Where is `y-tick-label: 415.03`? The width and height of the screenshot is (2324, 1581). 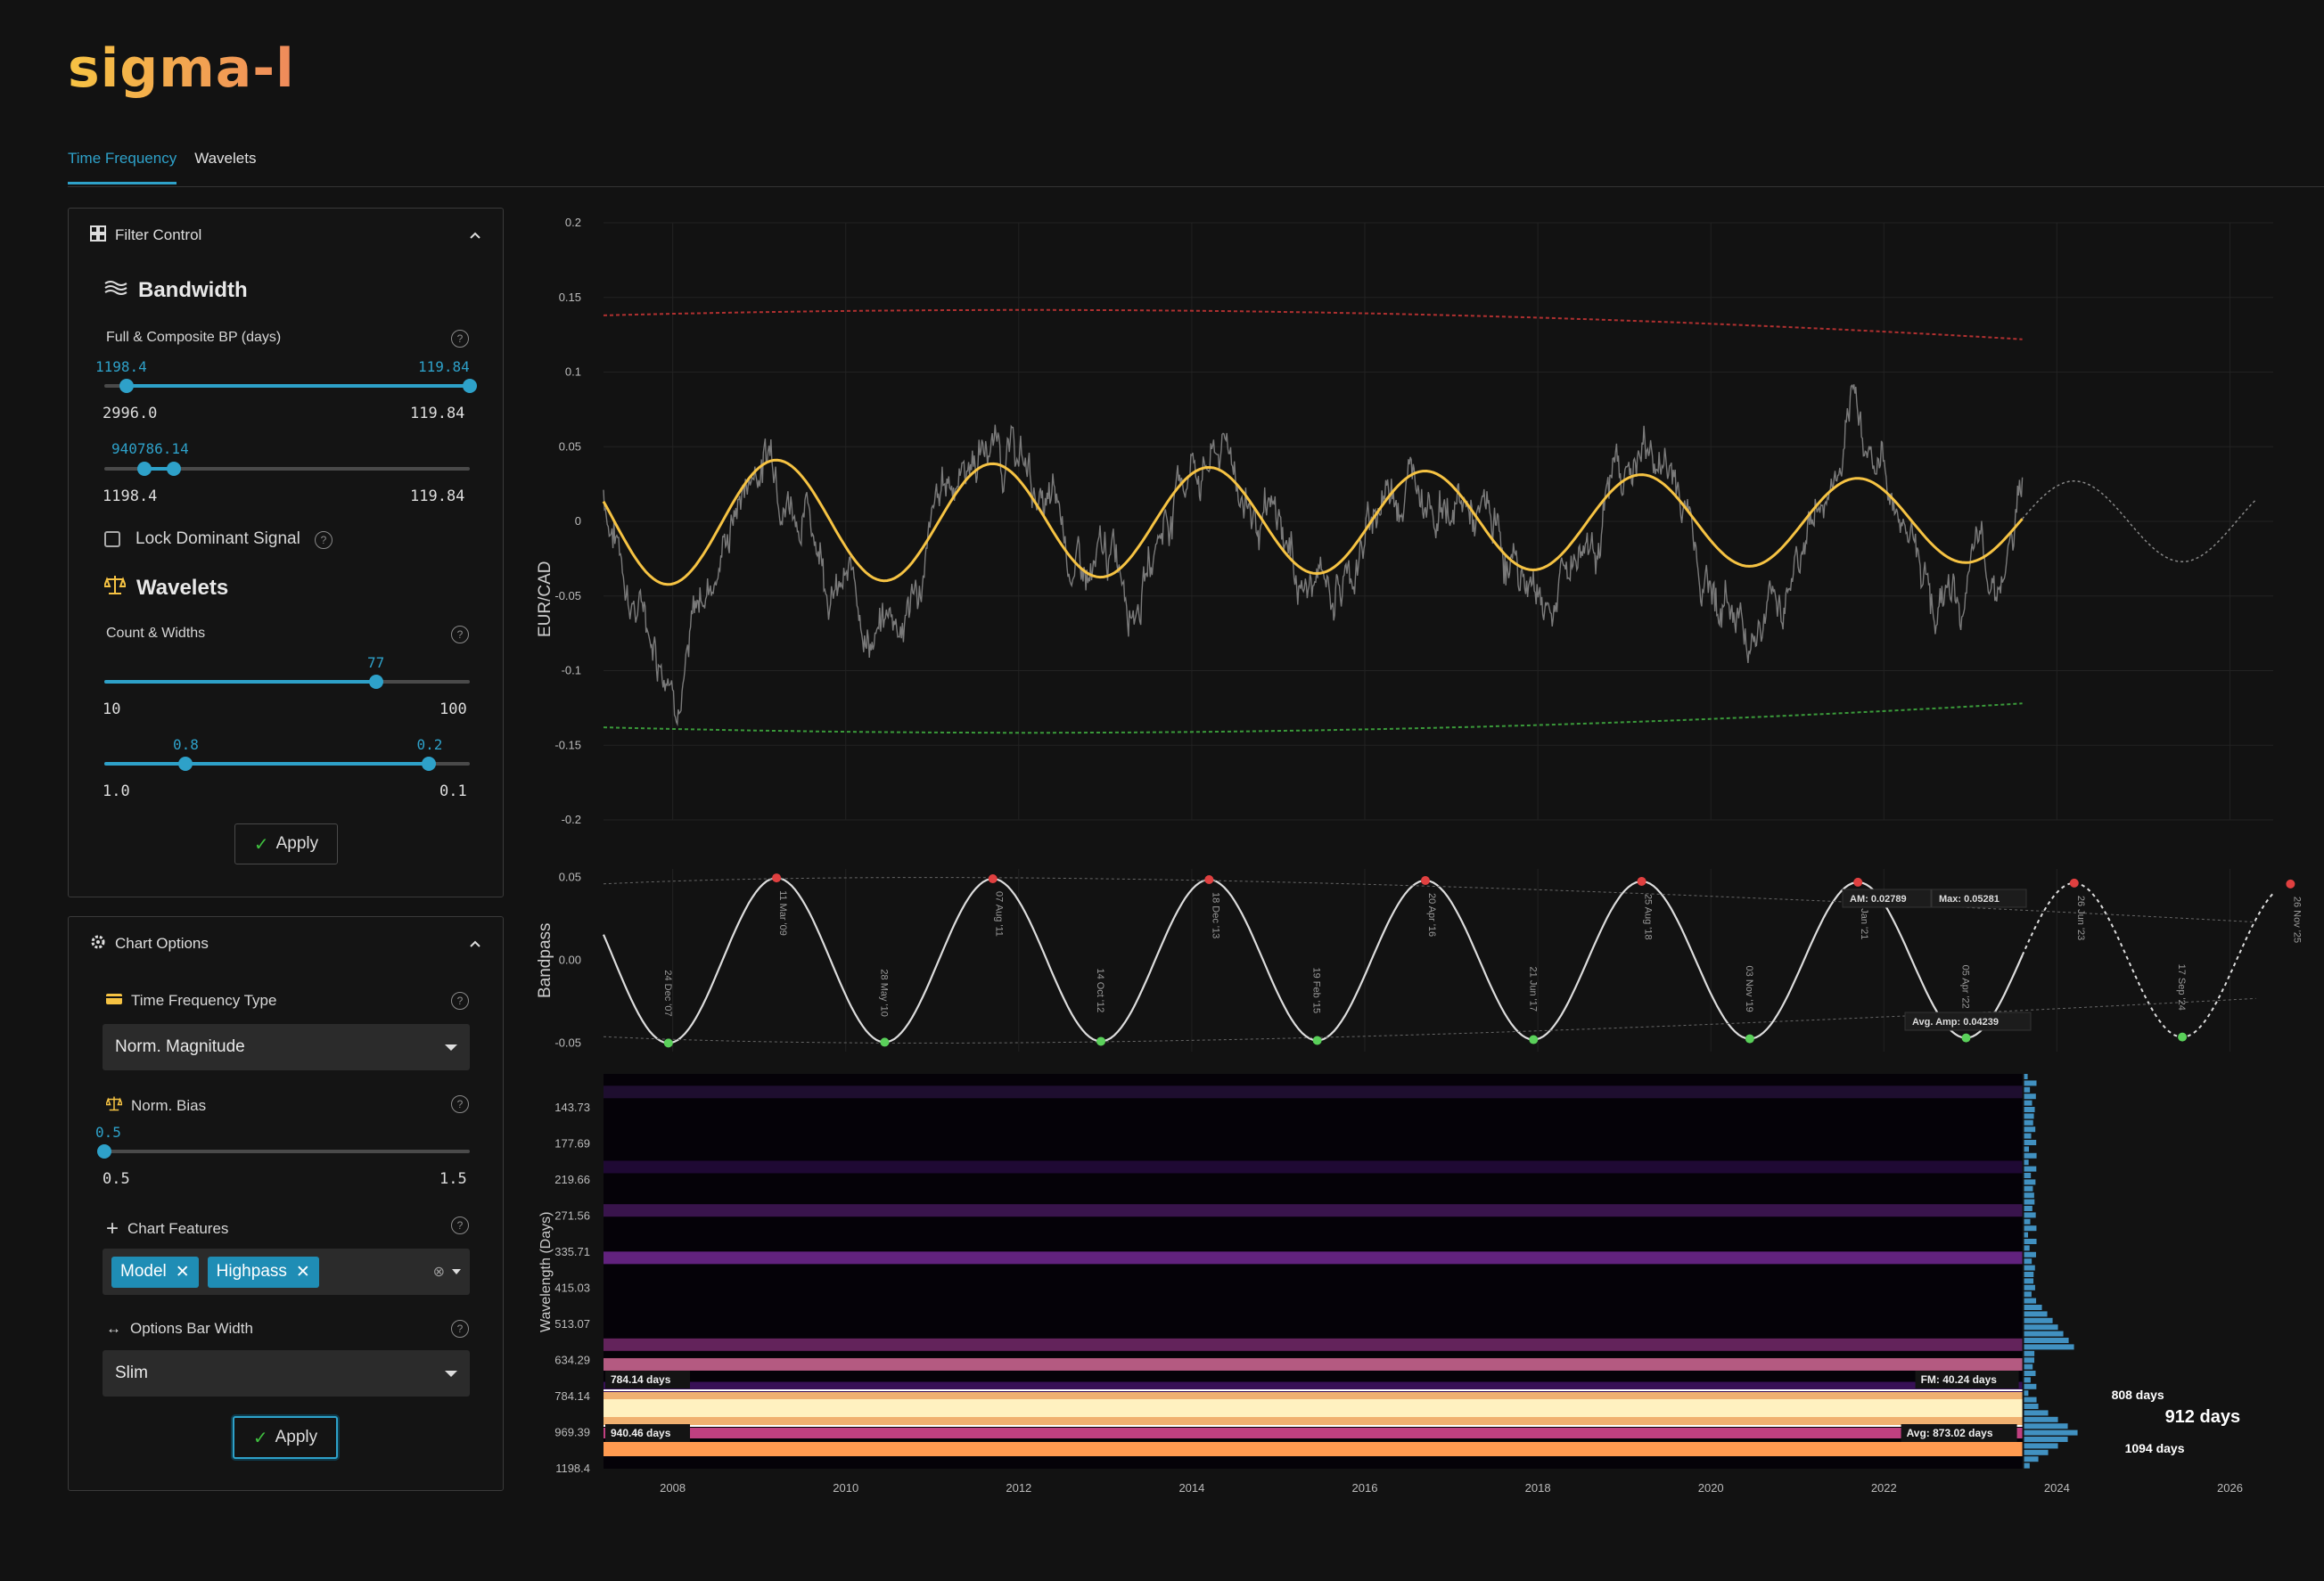 y-tick-label: 415.03 is located at coordinates (572, 1288).